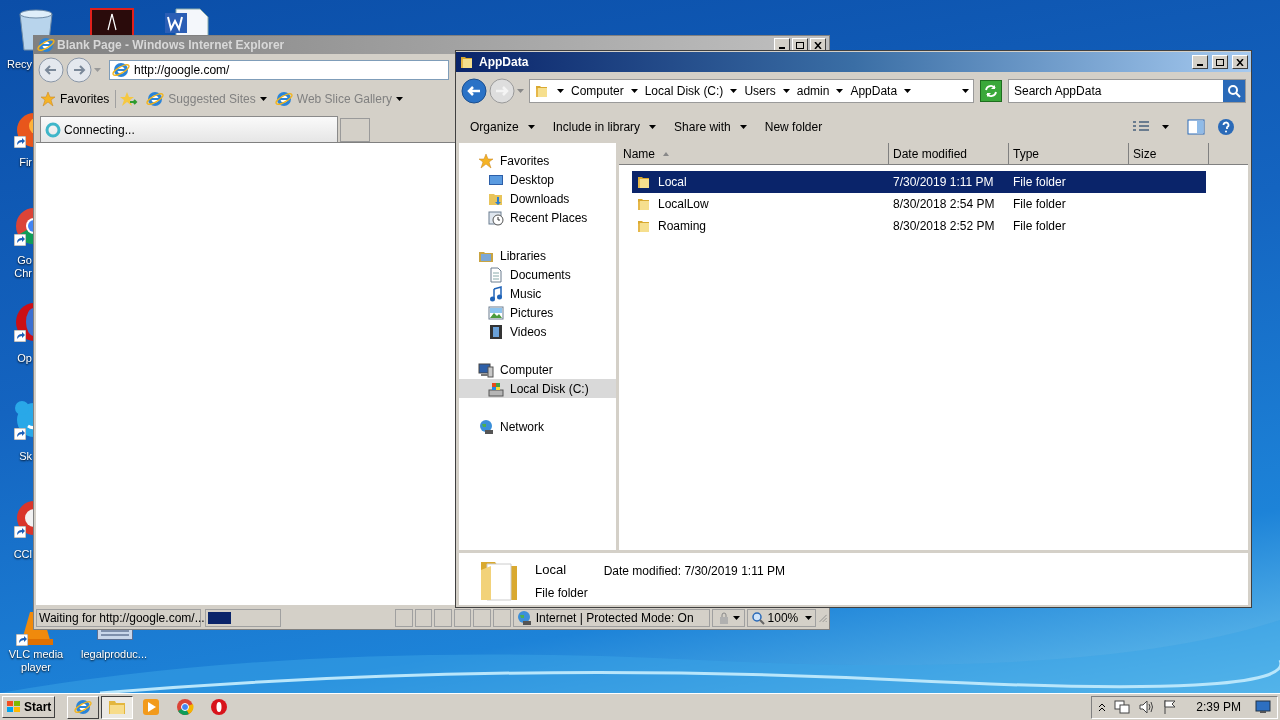  I want to click on file-row: Roaming 8/30/2018 2:52 PM File folder, so click(919, 226).